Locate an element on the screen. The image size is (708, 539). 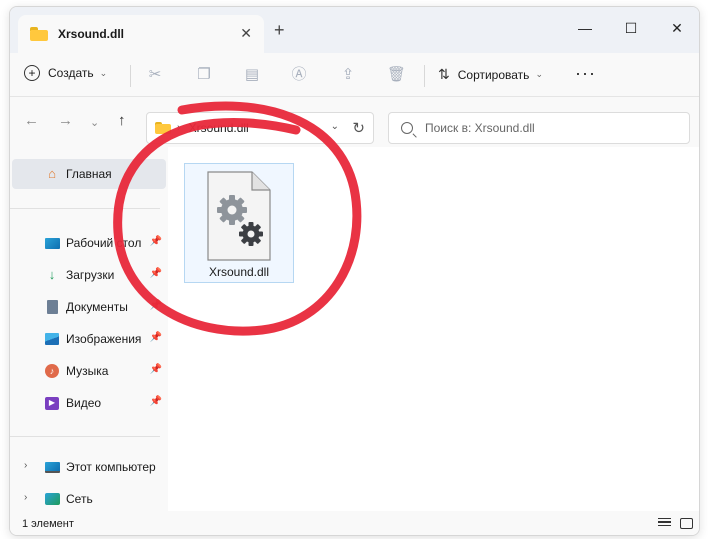
desktop-icon is located at coordinates (52, 243).